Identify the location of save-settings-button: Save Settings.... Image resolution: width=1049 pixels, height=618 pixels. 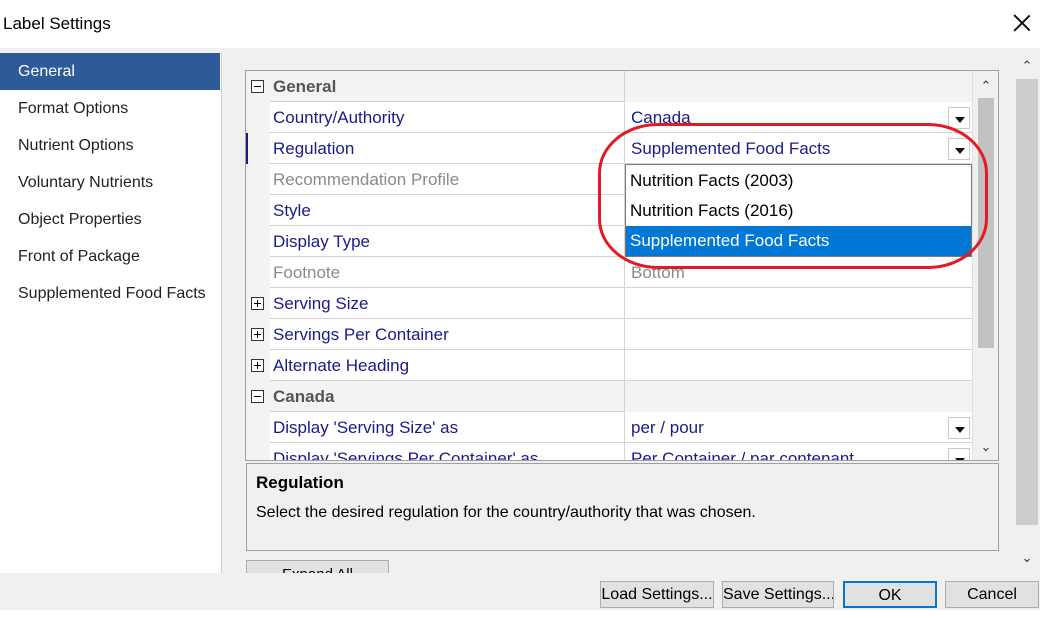
(778, 594).